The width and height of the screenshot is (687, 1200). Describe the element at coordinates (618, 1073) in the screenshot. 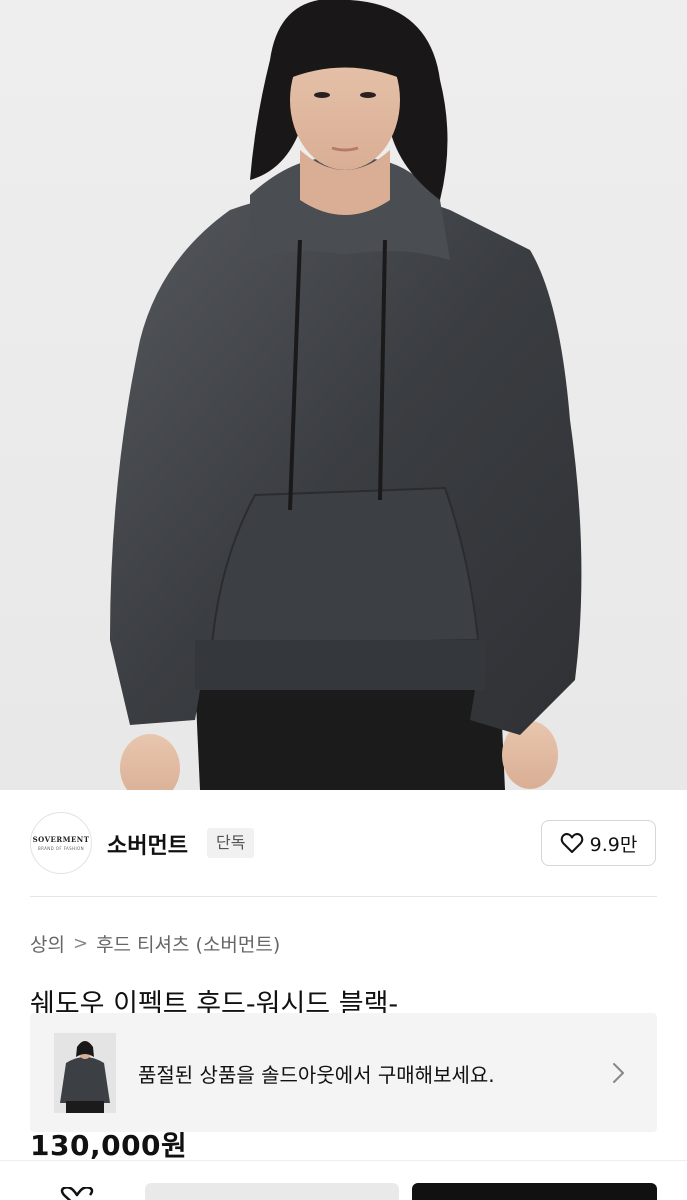

I see `chevron-right-icon` at that location.